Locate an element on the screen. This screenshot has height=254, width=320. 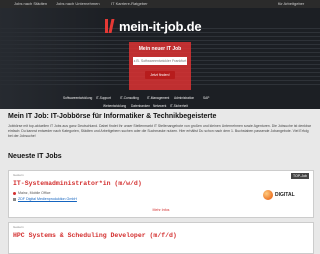
more-info-link: Mehr Infos is located at coordinates (161, 210).